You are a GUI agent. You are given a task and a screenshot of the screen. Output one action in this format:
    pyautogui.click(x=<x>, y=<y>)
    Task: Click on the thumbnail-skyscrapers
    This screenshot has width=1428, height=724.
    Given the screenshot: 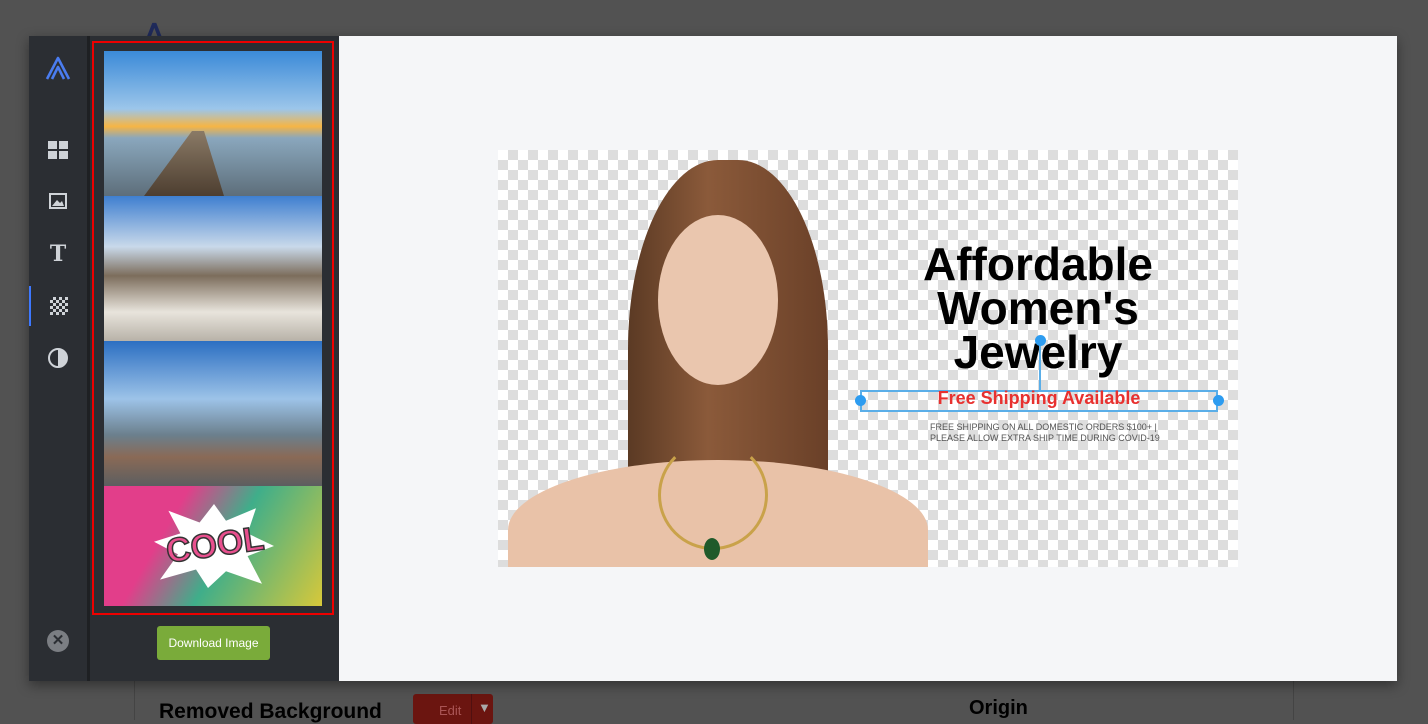 What is the action you would take?
    pyautogui.click(x=213, y=413)
    